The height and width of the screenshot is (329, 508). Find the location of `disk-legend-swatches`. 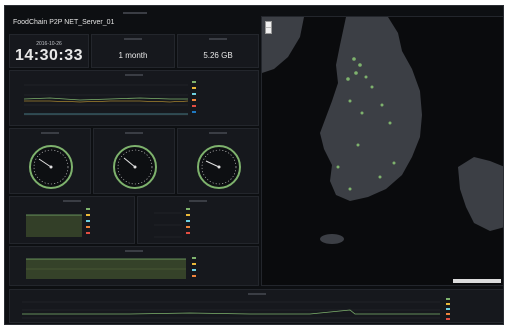

disk-legend-swatches is located at coordinates (88, 221).